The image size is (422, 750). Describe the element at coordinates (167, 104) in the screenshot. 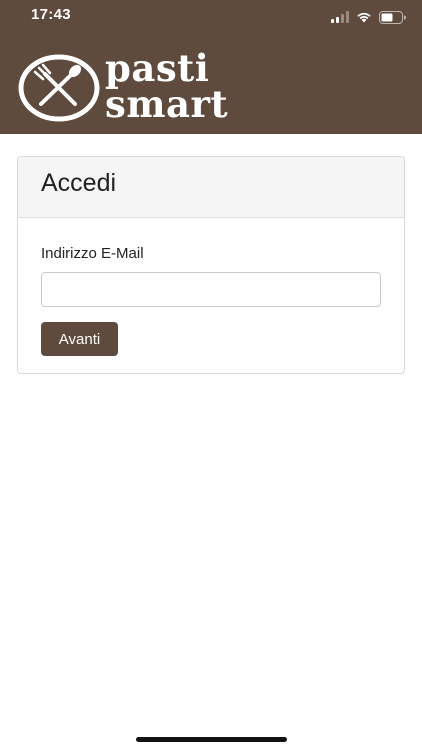

I see `brand-line2: smart` at that location.